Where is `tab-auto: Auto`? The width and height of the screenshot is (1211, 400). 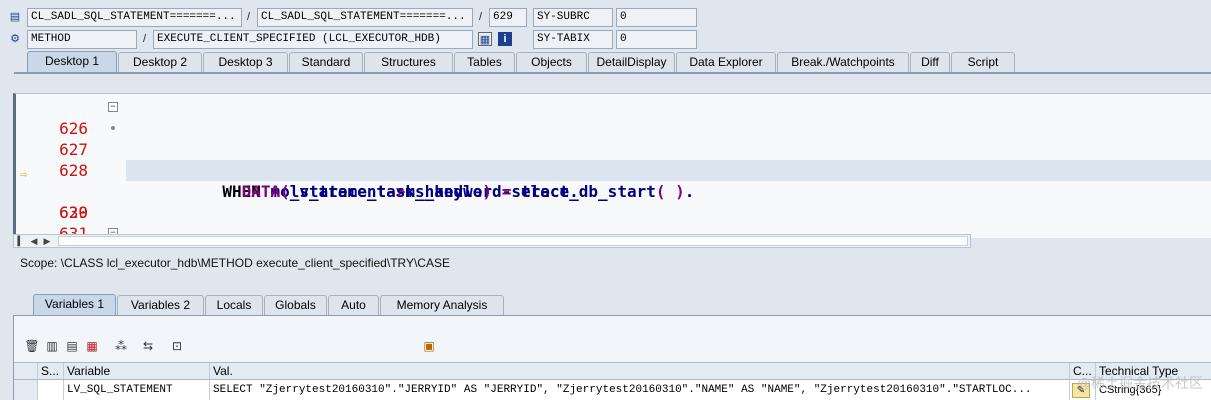 tab-auto: Auto is located at coordinates (353, 305).